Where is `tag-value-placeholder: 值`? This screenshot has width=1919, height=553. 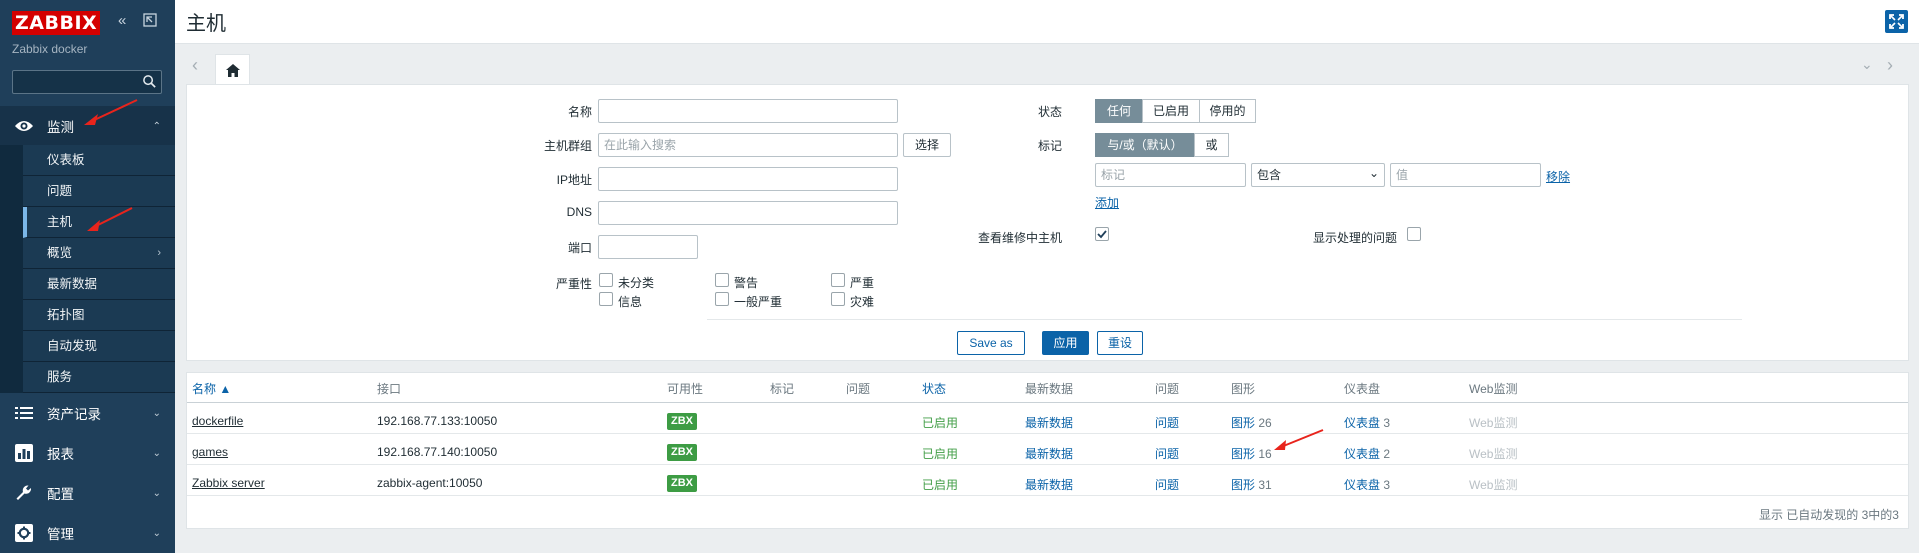 tag-value-placeholder: 值 is located at coordinates (1402, 175).